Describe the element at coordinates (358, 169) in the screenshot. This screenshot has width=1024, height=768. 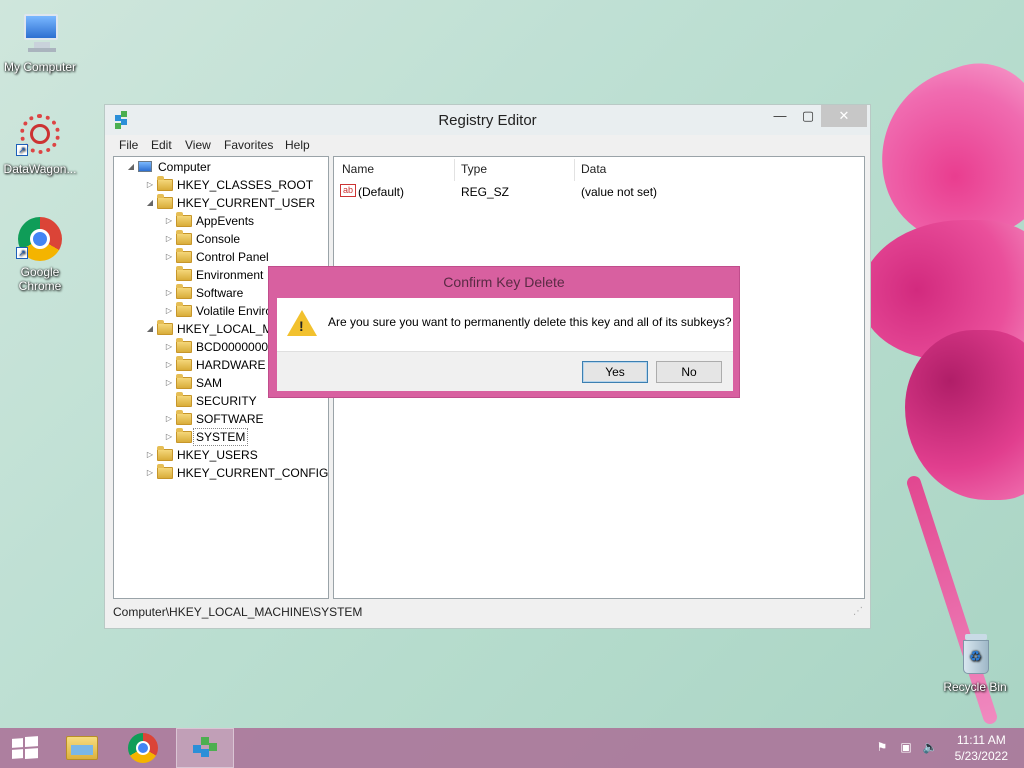
I see `column-header-name: Name` at that location.